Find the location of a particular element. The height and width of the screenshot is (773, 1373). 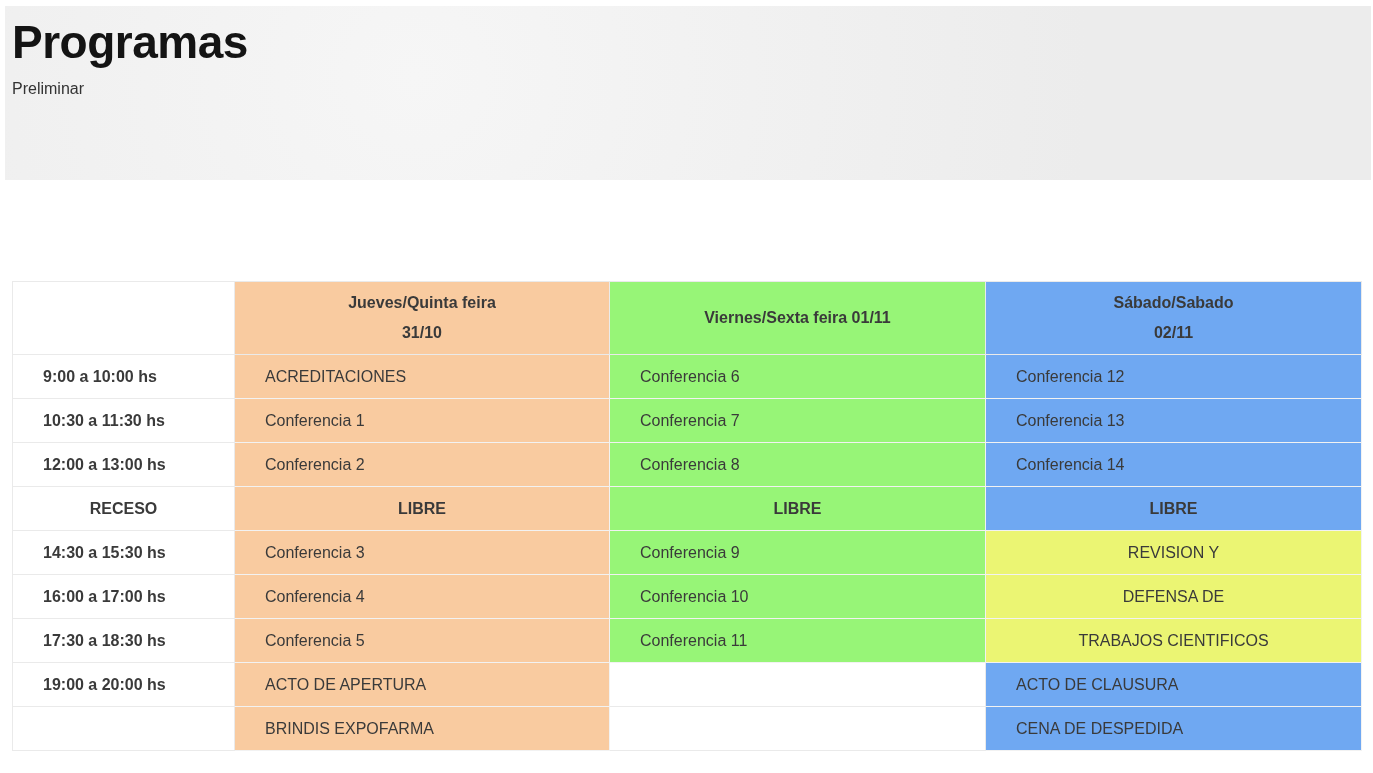

table-cell: Conferencia 8 is located at coordinates (797, 464).